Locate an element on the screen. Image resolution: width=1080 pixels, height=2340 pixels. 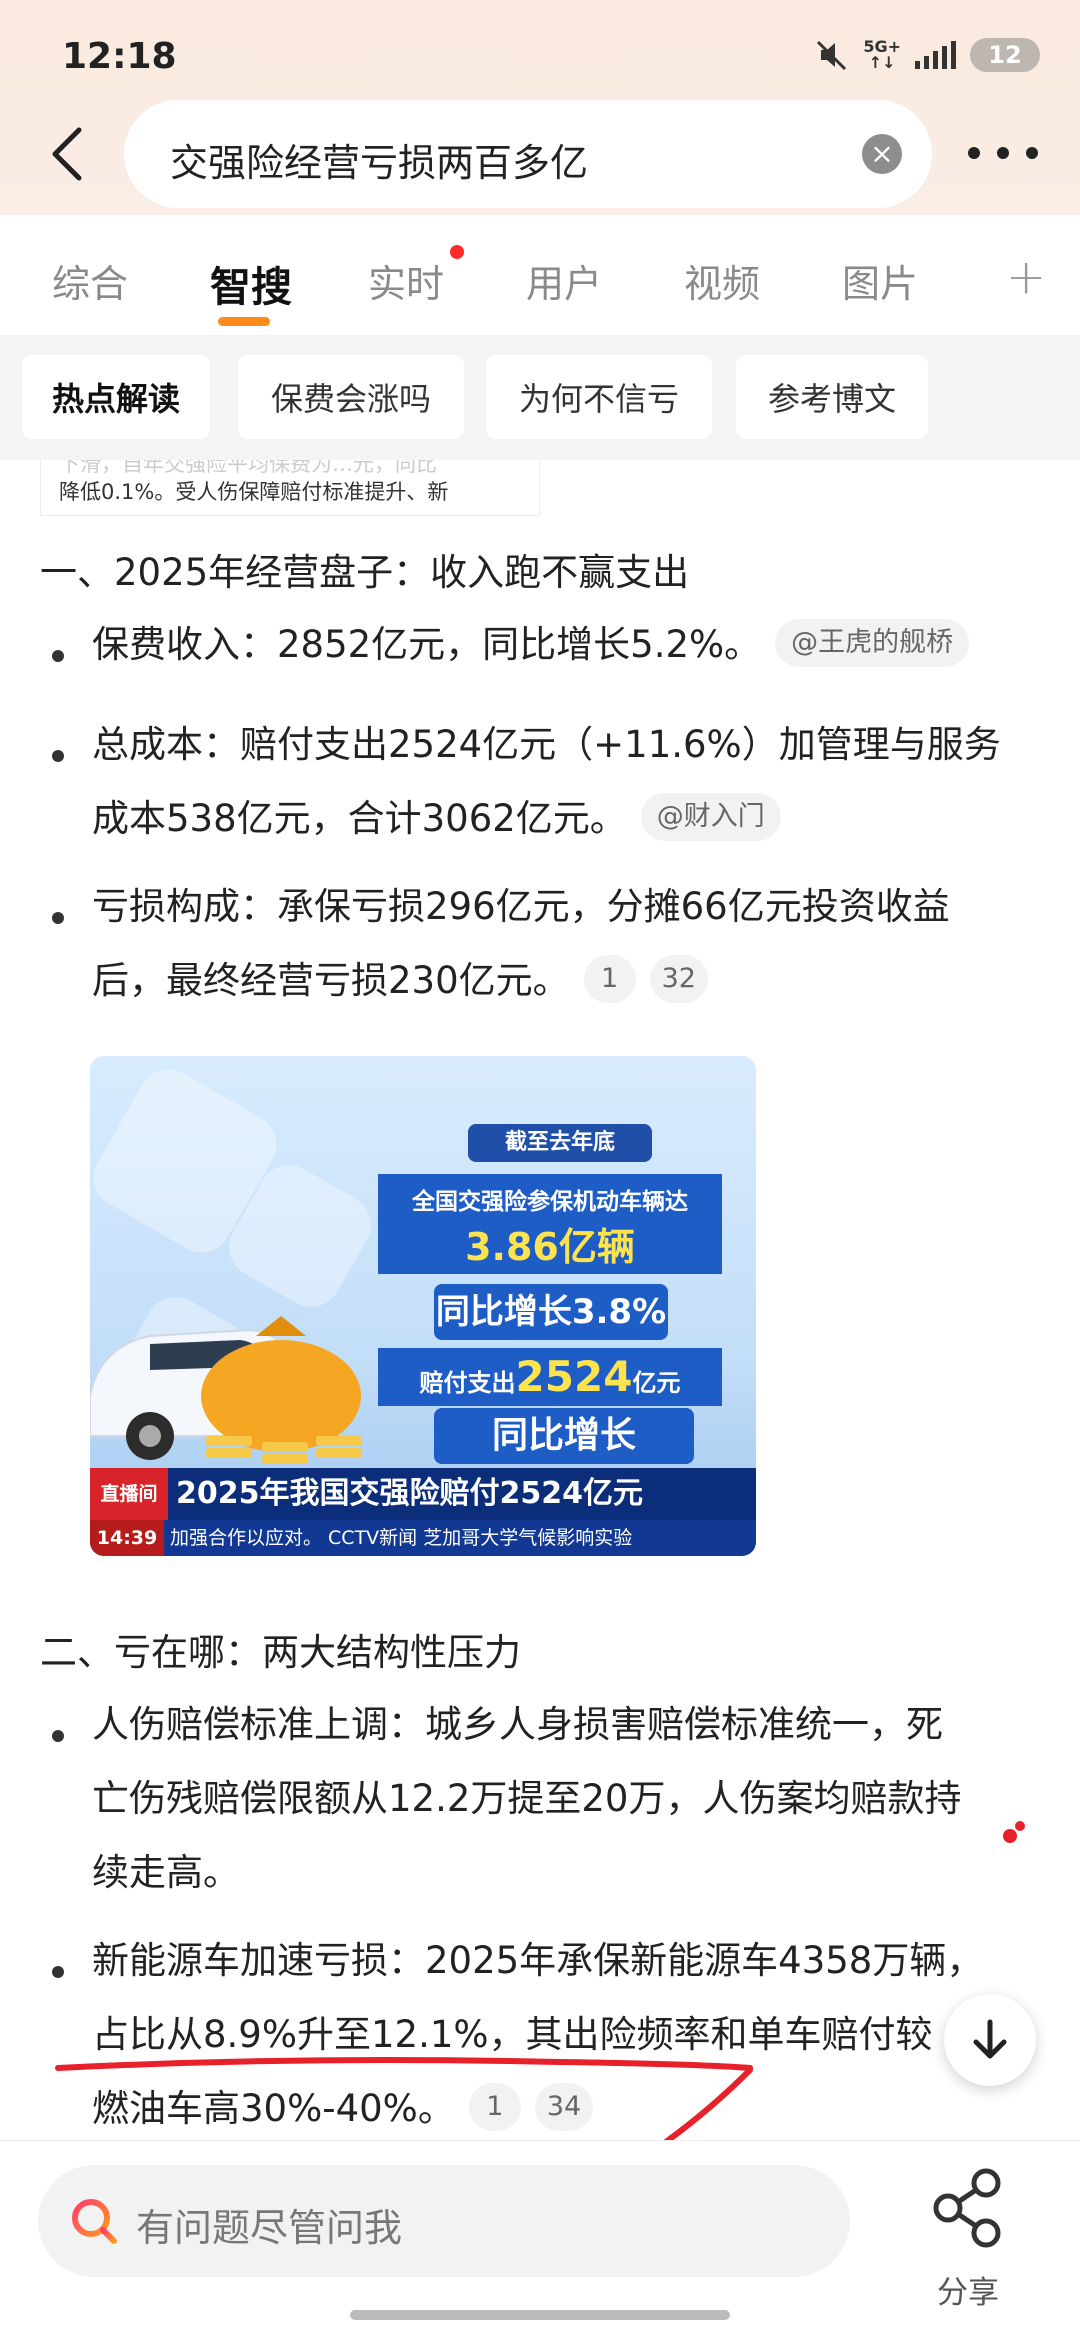
share-button: 分享 is located at coordinates (968, 2238).